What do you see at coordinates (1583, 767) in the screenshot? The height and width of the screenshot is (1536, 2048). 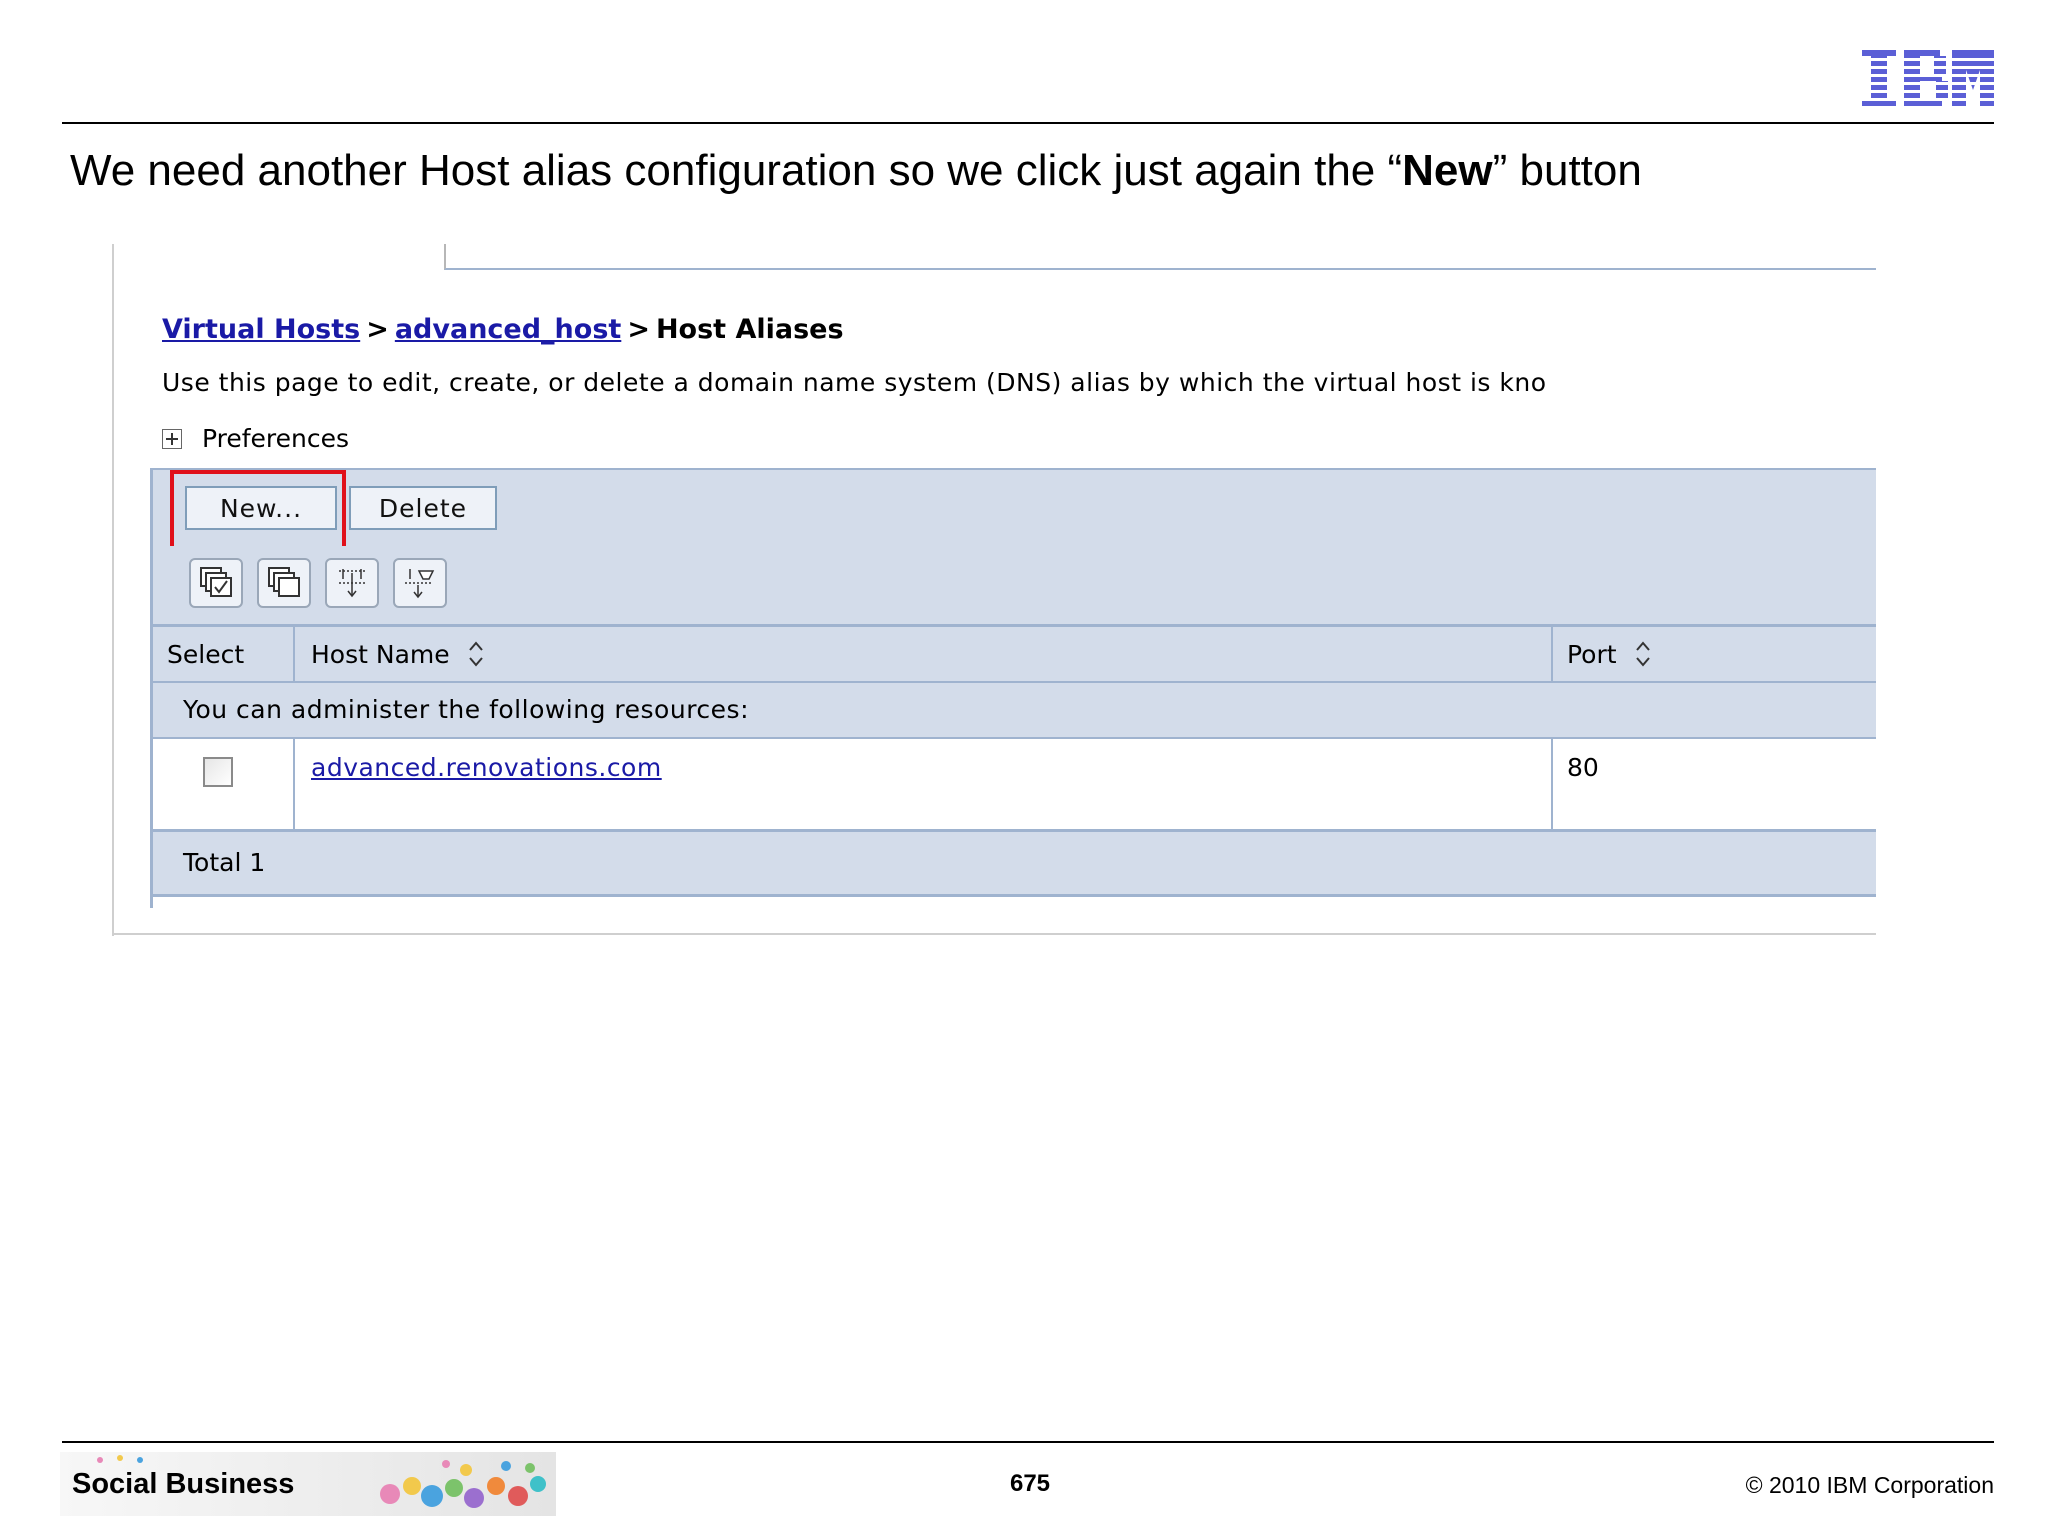 I see `port-value: 80` at bounding box center [1583, 767].